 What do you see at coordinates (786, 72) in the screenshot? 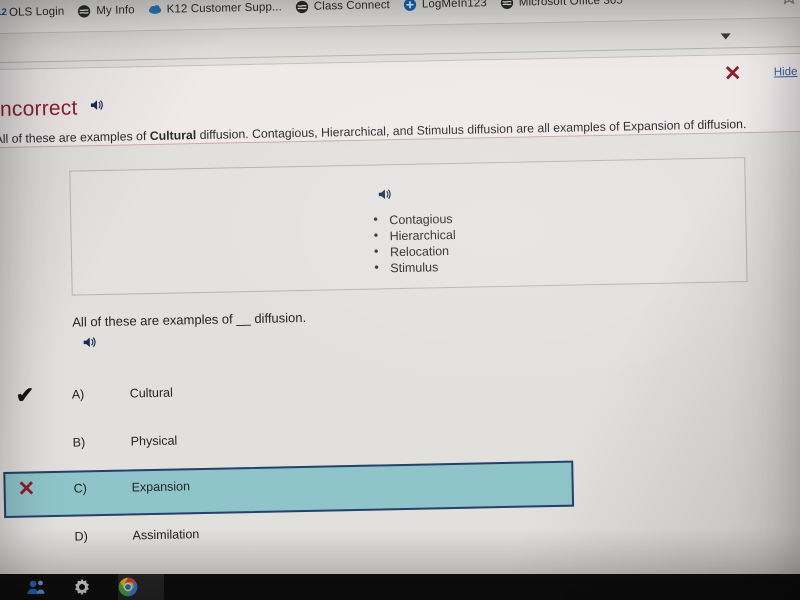
I see `hide-link: Hide` at bounding box center [786, 72].